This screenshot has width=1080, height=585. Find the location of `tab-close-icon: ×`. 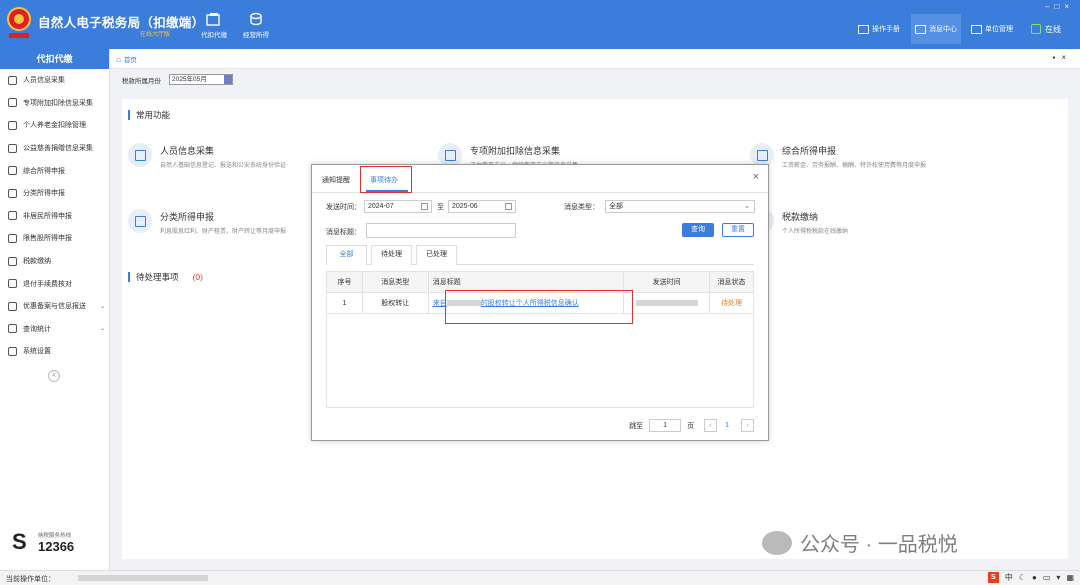

tab-close-icon: × is located at coordinates (1066, 57).